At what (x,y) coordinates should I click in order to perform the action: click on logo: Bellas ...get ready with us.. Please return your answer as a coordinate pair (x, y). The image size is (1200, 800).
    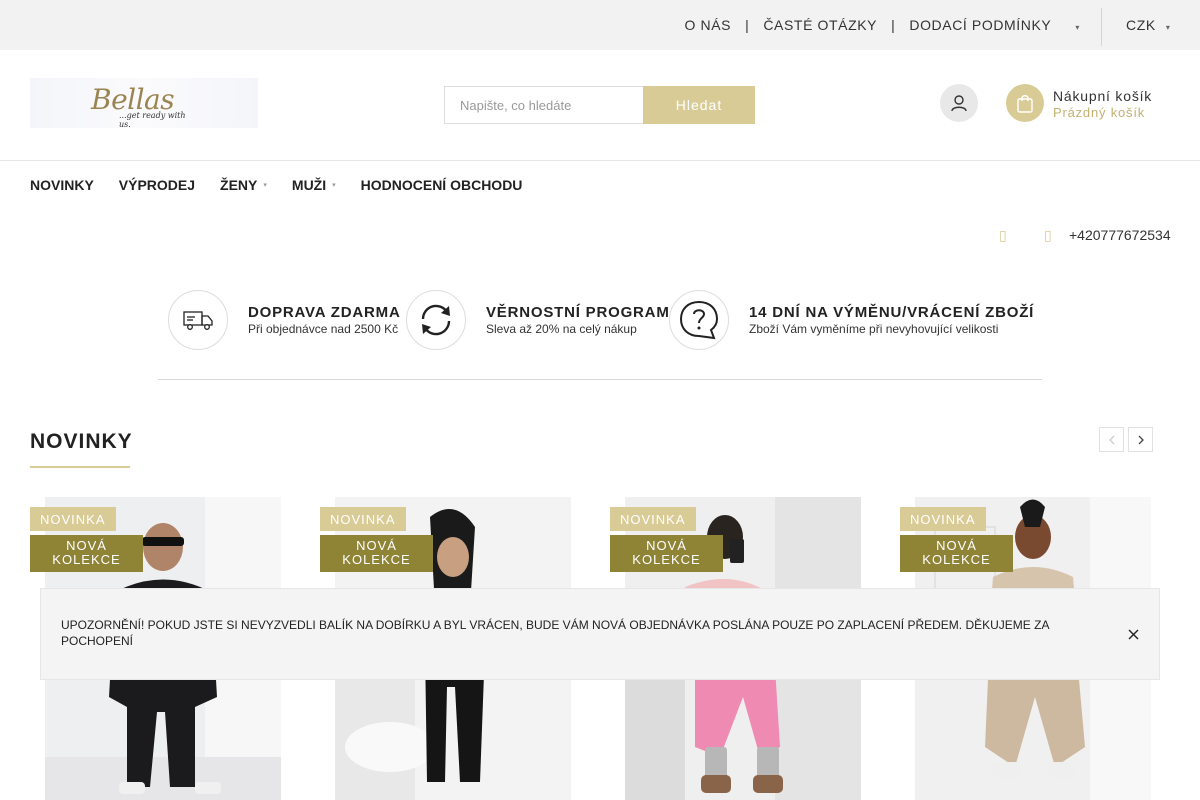
    Looking at the image, I should click on (144, 103).